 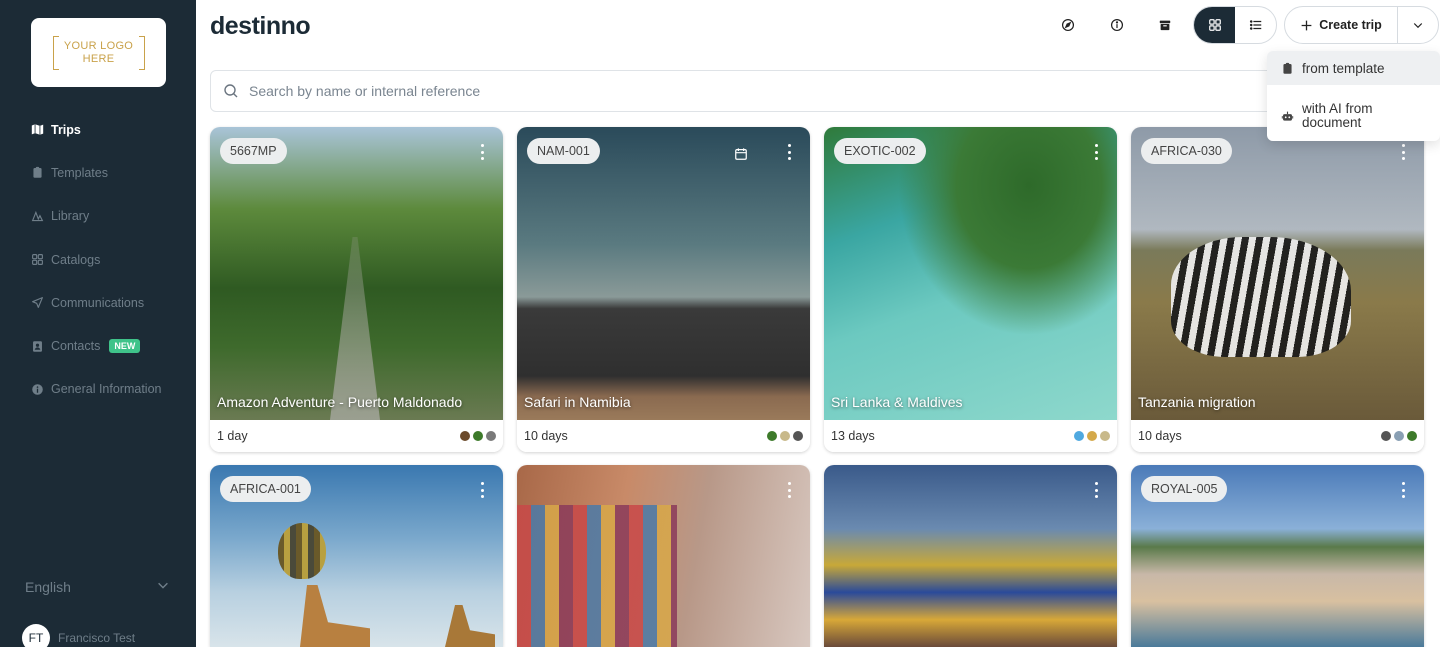 I want to click on contact-icon, so click(x=37, y=346).